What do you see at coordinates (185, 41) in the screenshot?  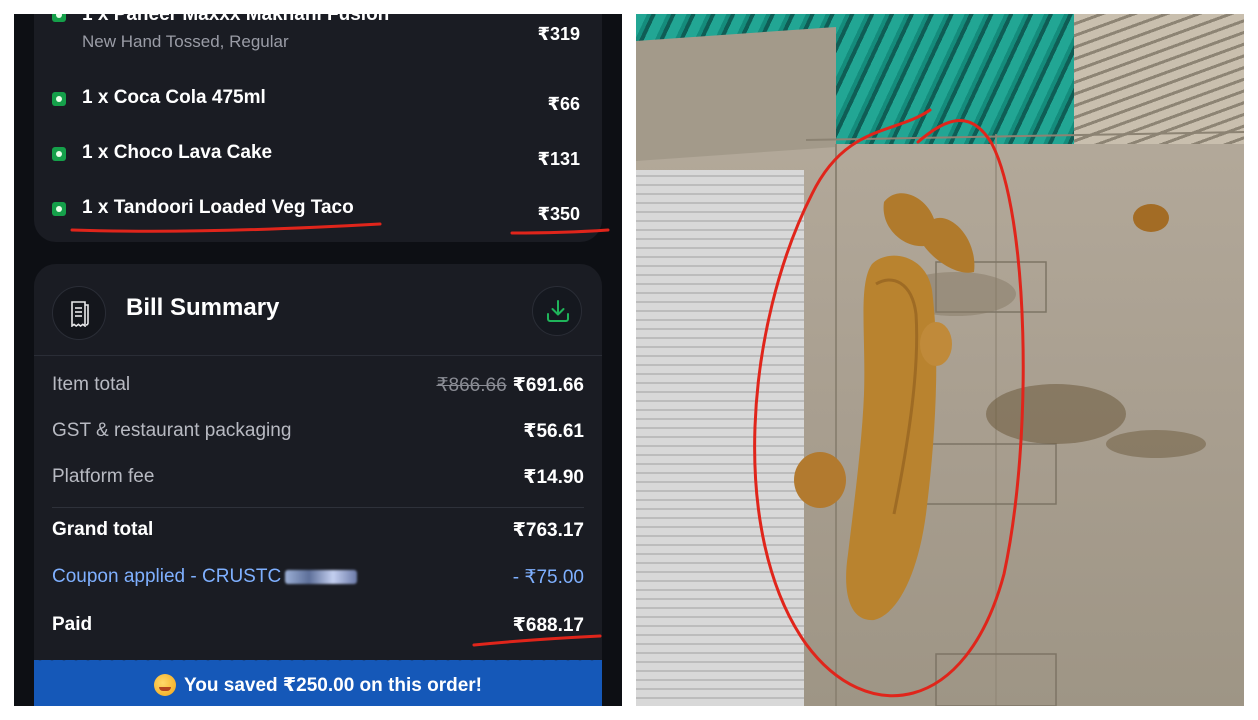 I see `item-variant: New Hand Tossed, Regular` at bounding box center [185, 41].